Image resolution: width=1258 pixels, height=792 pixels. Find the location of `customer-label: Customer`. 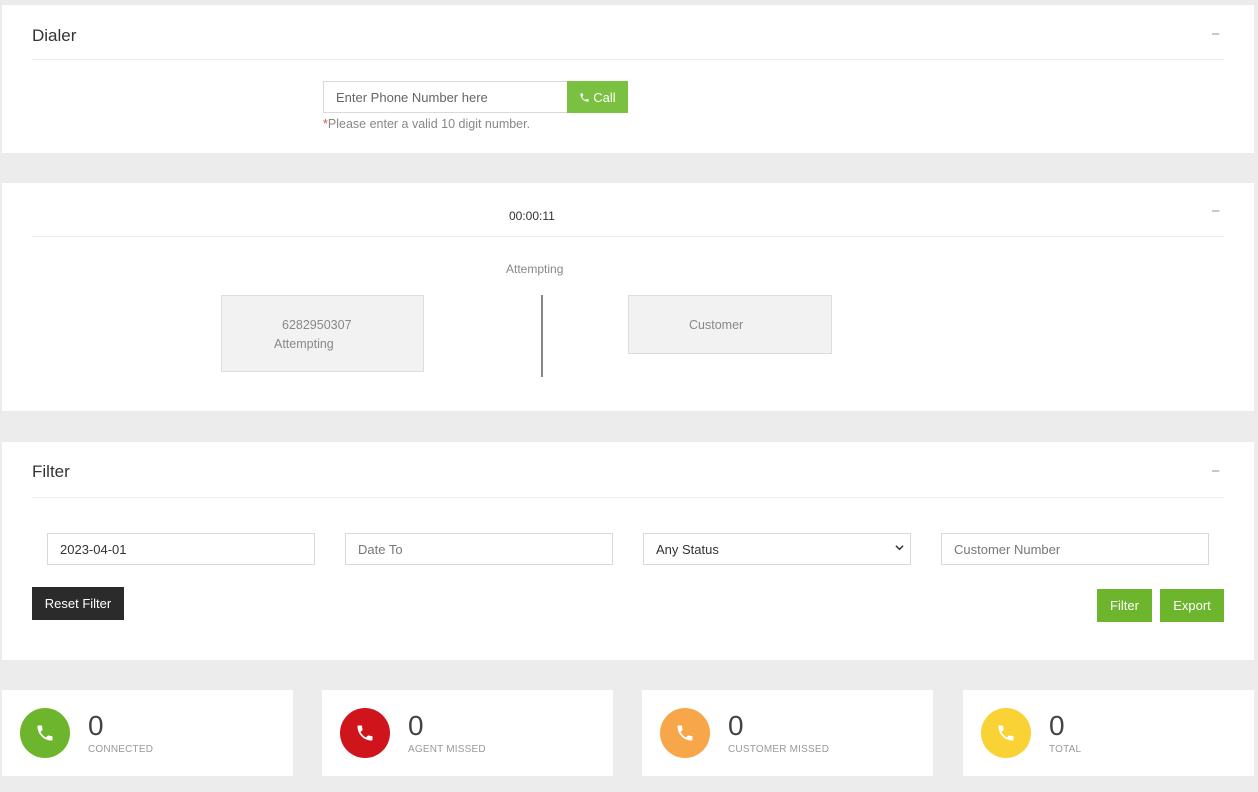

customer-label: Customer is located at coordinates (716, 325).